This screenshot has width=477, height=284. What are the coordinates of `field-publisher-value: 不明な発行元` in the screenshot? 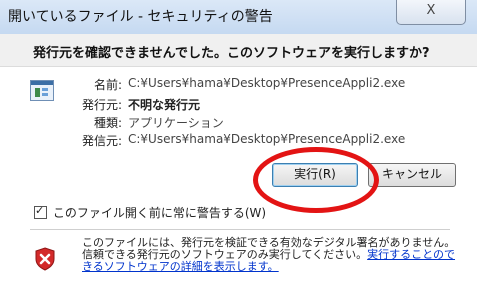 It's located at (164, 105).